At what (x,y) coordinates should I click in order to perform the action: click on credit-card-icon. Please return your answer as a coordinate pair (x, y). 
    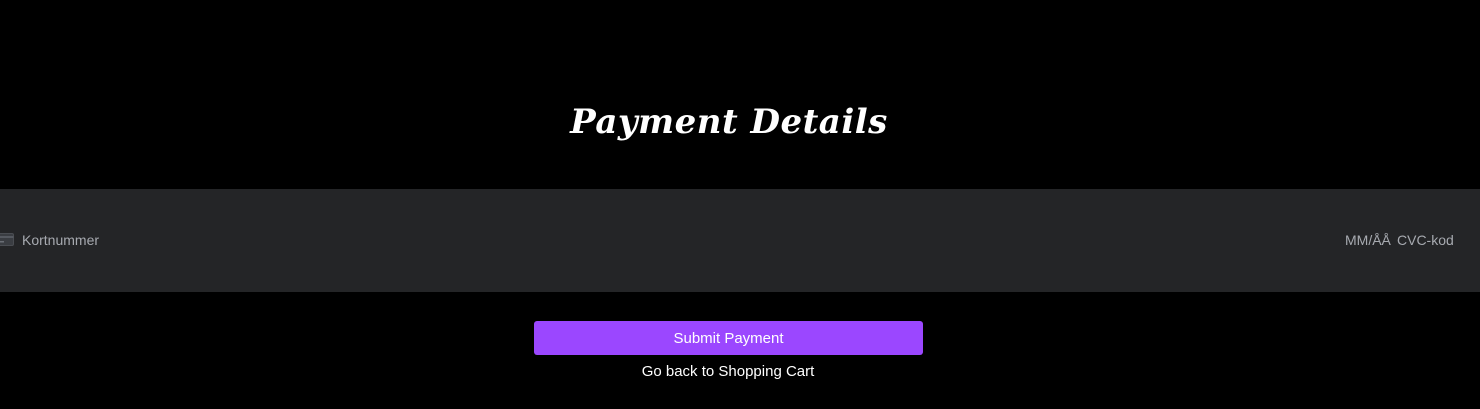
    Looking at the image, I should click on (7, 239).